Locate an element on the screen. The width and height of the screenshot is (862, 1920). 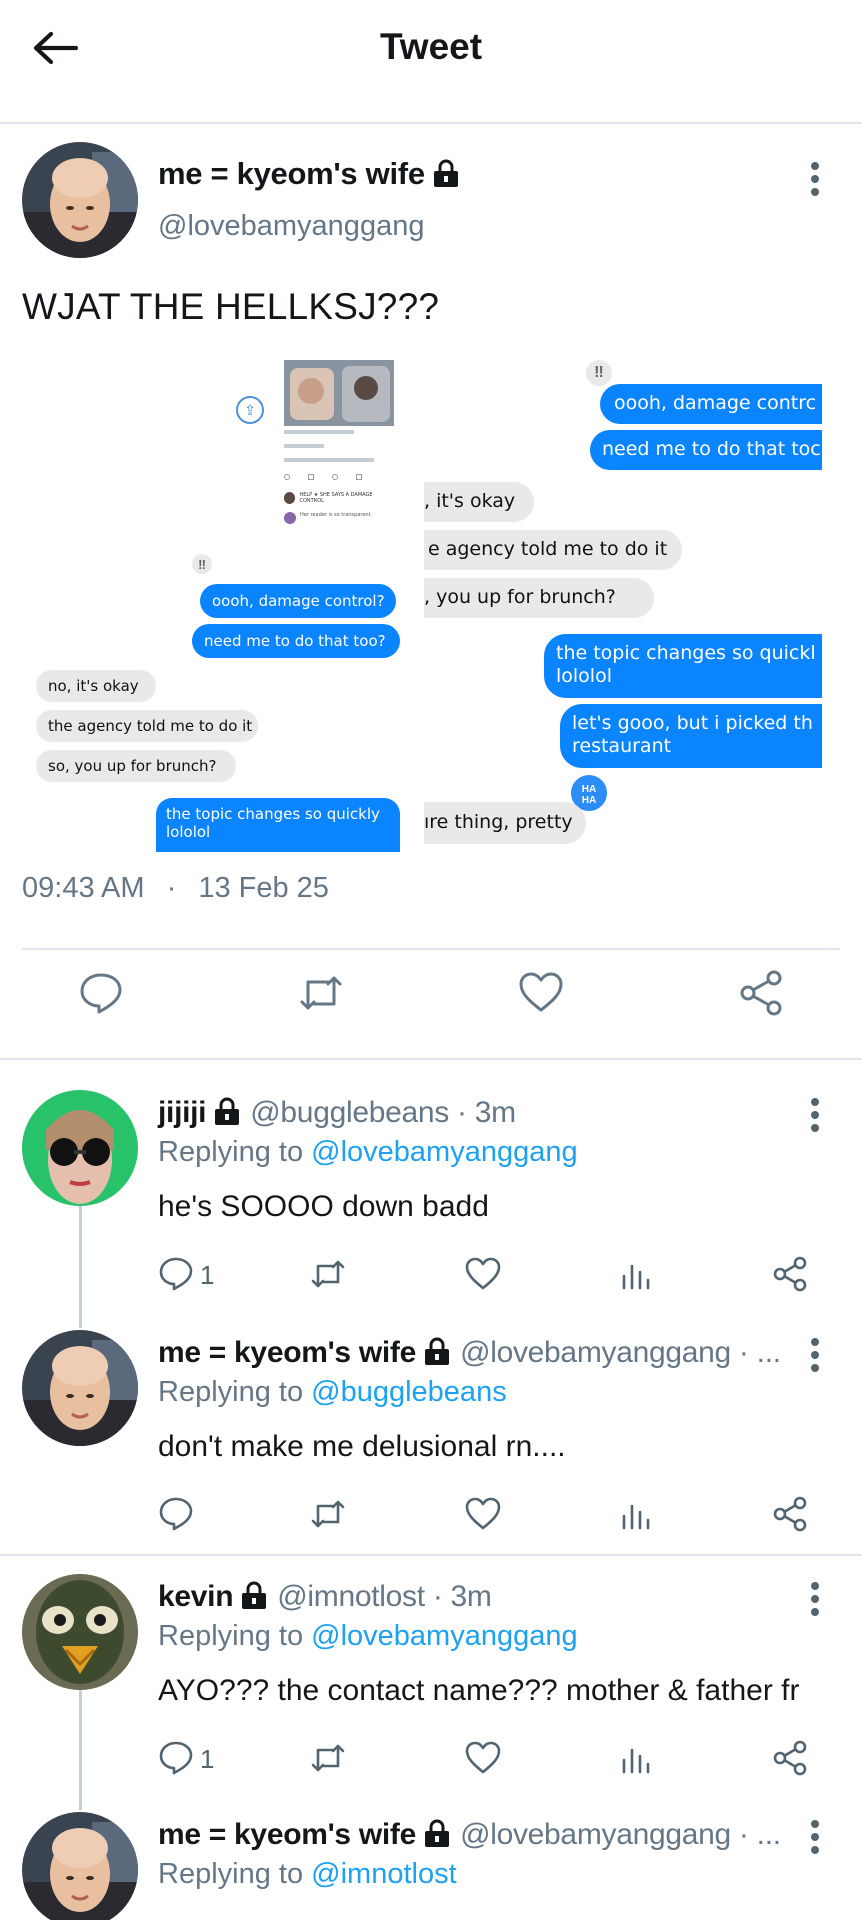
thumbnail-row: Her reader is so transparent is located at coordinates (335, 515).